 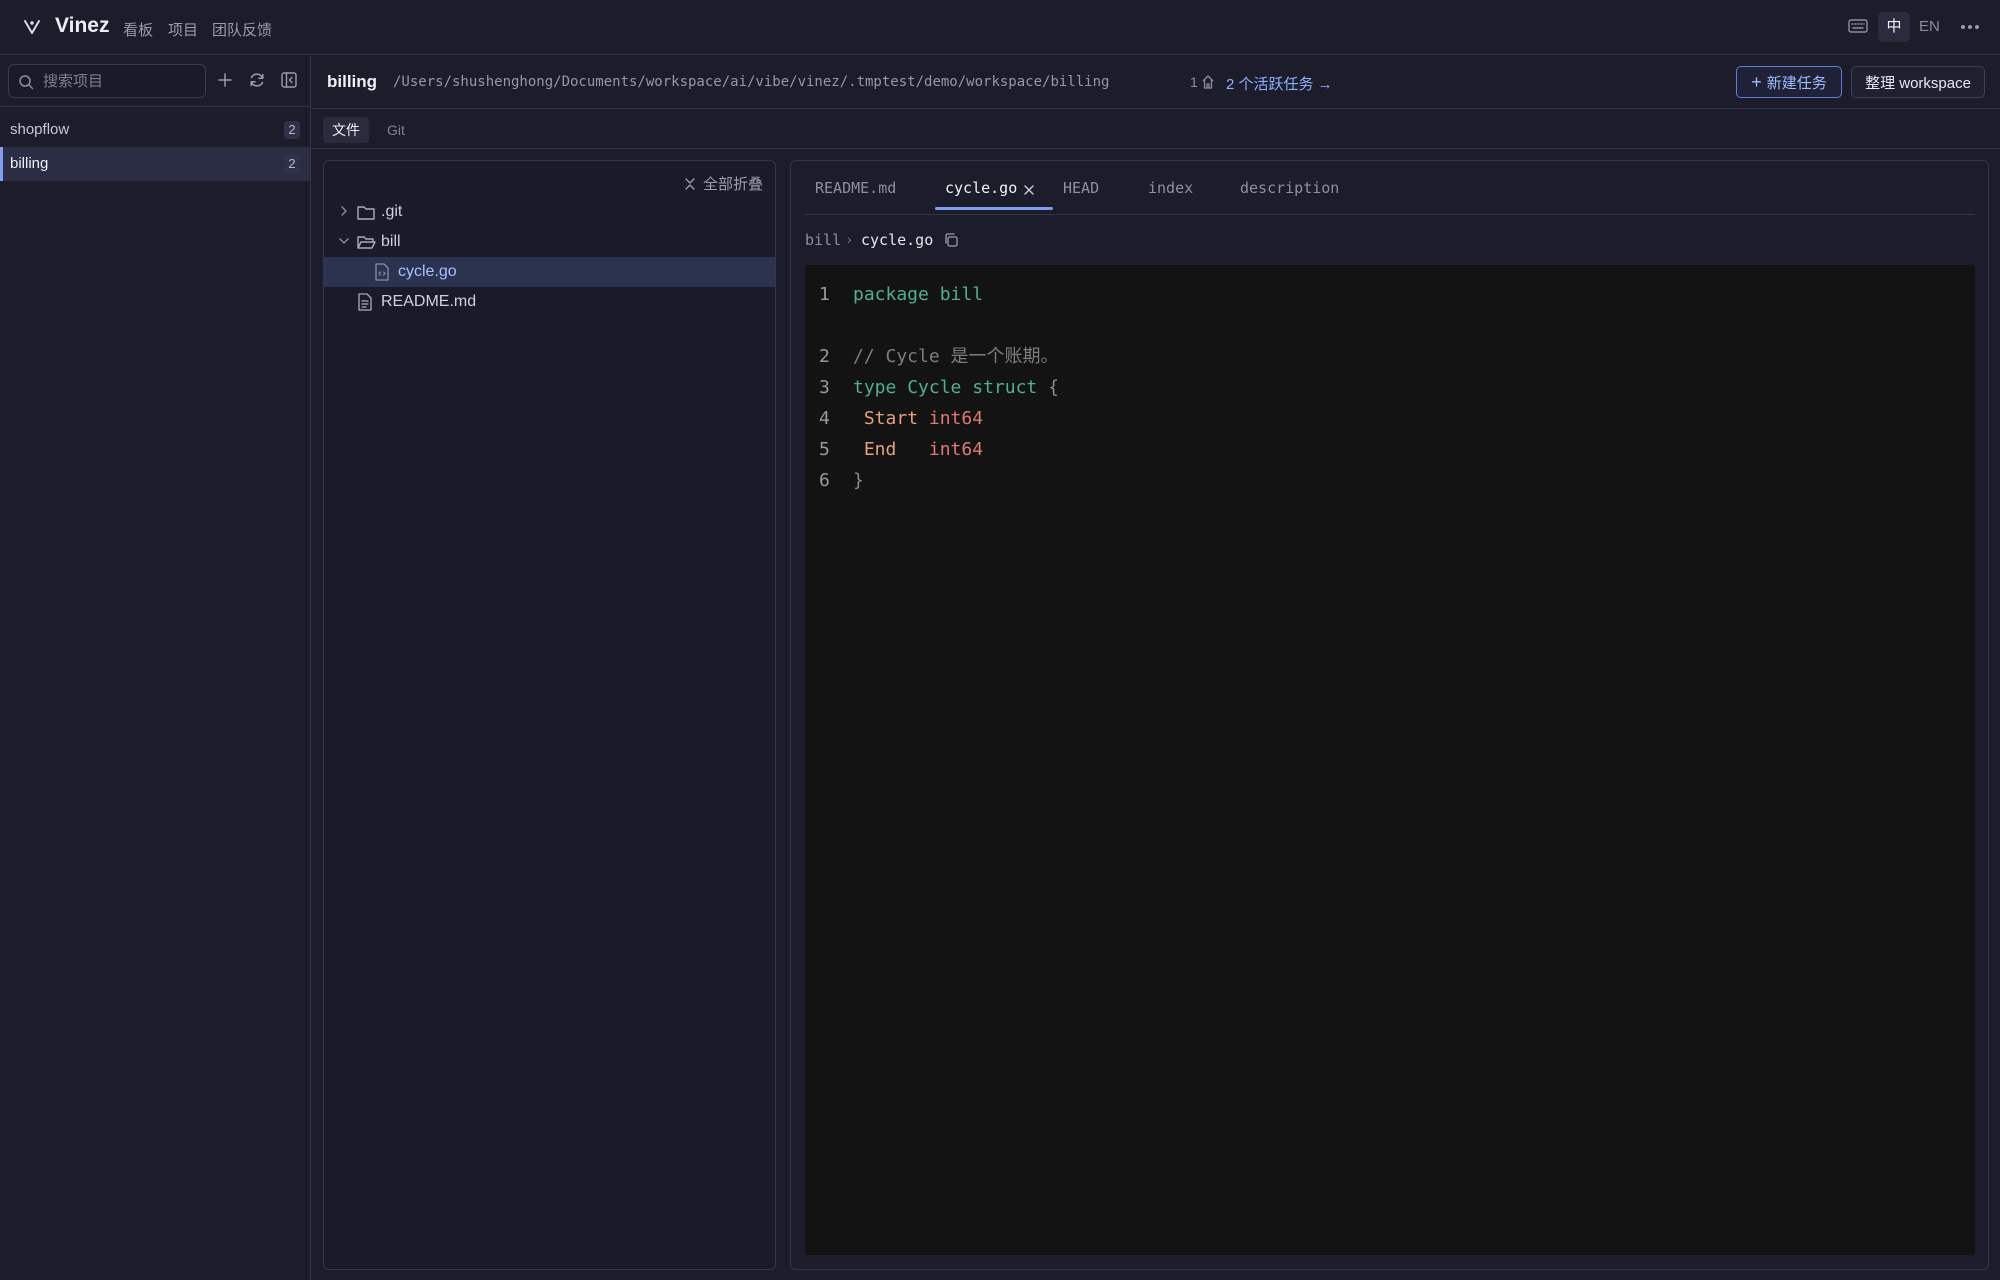 I want to click on chevron-down-icon, so click(x=344, y=241).